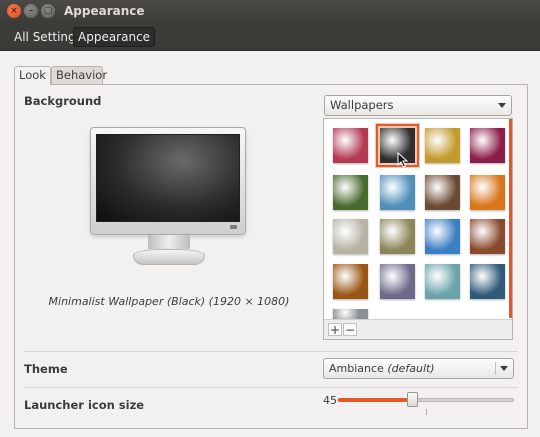  Describe the element at coordinates (418, 105) in the screenshot. I see `wallpaper-source-dropdown: Wallpapers` at that location.